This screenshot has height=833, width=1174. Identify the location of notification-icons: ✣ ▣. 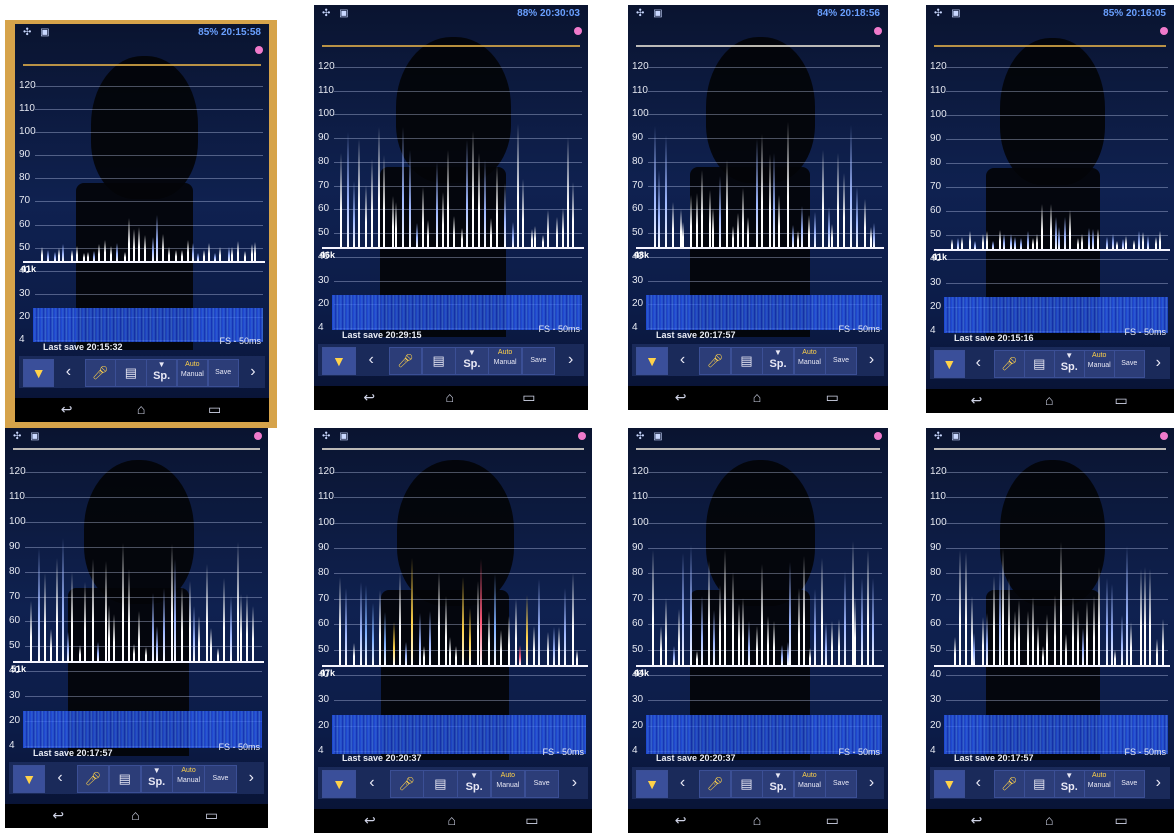
(337, 13).